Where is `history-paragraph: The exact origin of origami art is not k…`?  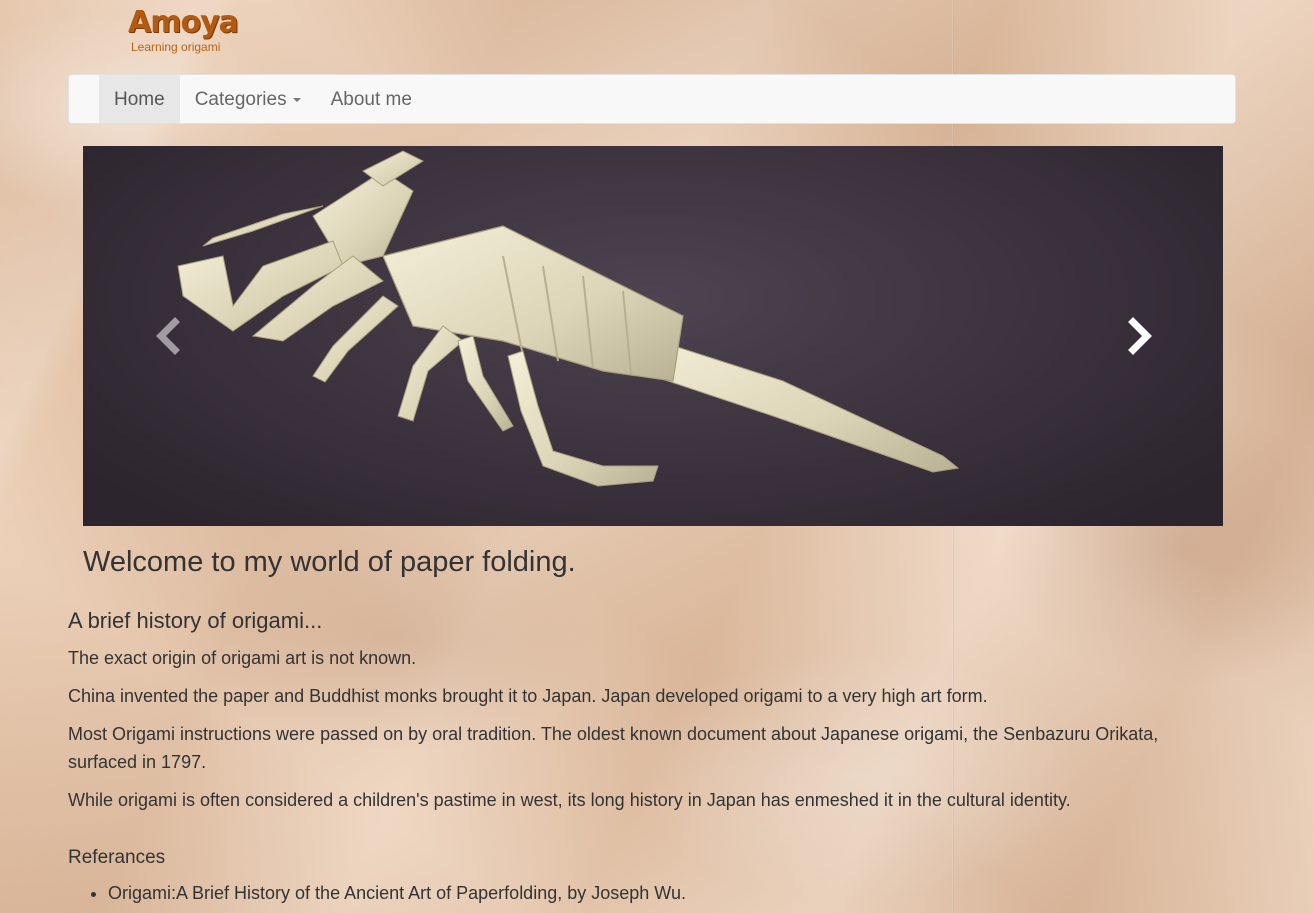 history-paragraph: The exact origin of origami art is not k… is located at coordinates (242, 658).